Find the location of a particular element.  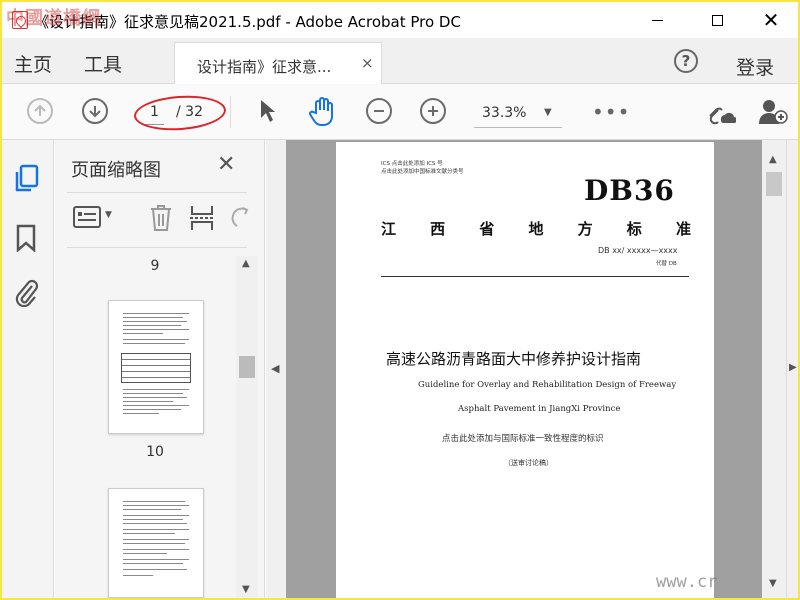

expand-right-pane-icon: ▶ is located at coordinates (793, 367).